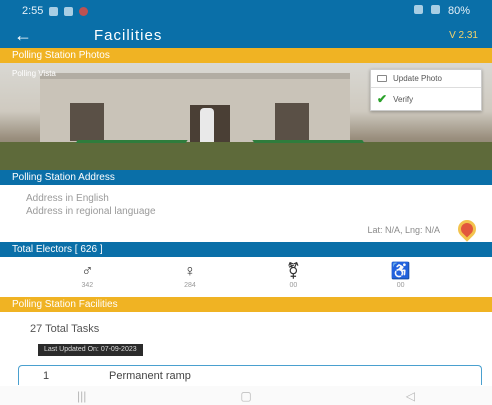  Describe the element at coordinates (400, 271) in the screenshot. I see `disabled-voter-icon: ♿` at that location.